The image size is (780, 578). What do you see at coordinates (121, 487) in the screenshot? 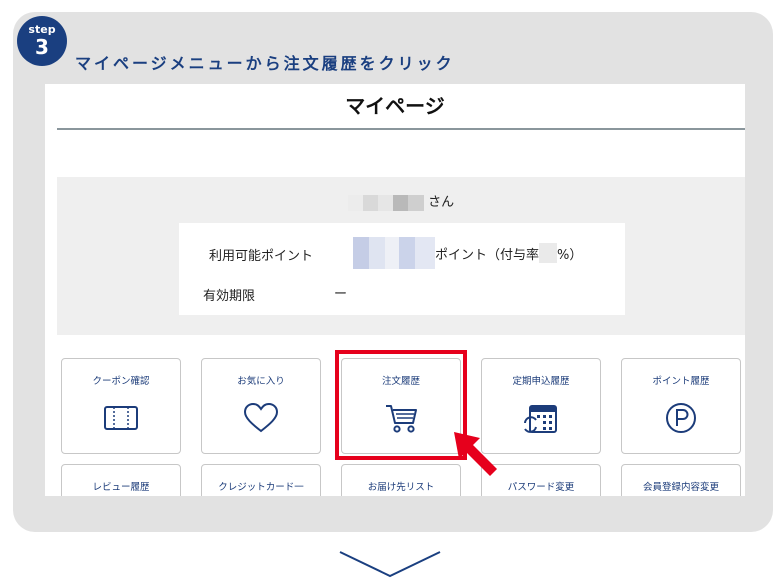
I see `menu-tile-label: レビュー履歴` at bounding box center [121, 487].